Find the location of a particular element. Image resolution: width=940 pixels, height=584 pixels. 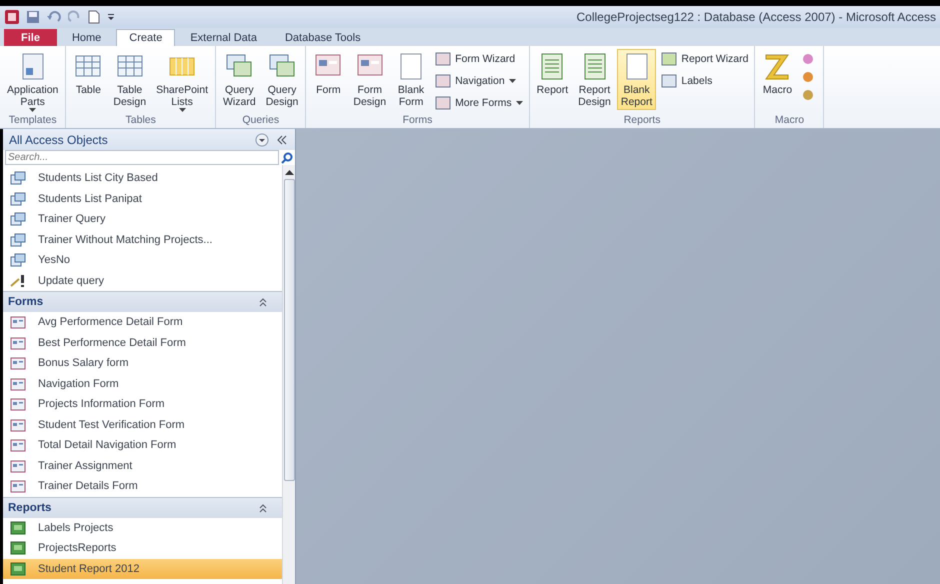

nav-item: Total Detail Navigation Form is located at coordinates (142, 445).